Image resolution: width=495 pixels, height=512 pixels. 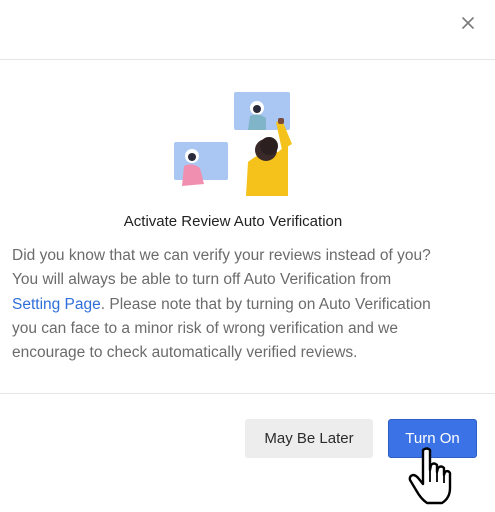 I want to click on close-button, so click(x=468, y=23).